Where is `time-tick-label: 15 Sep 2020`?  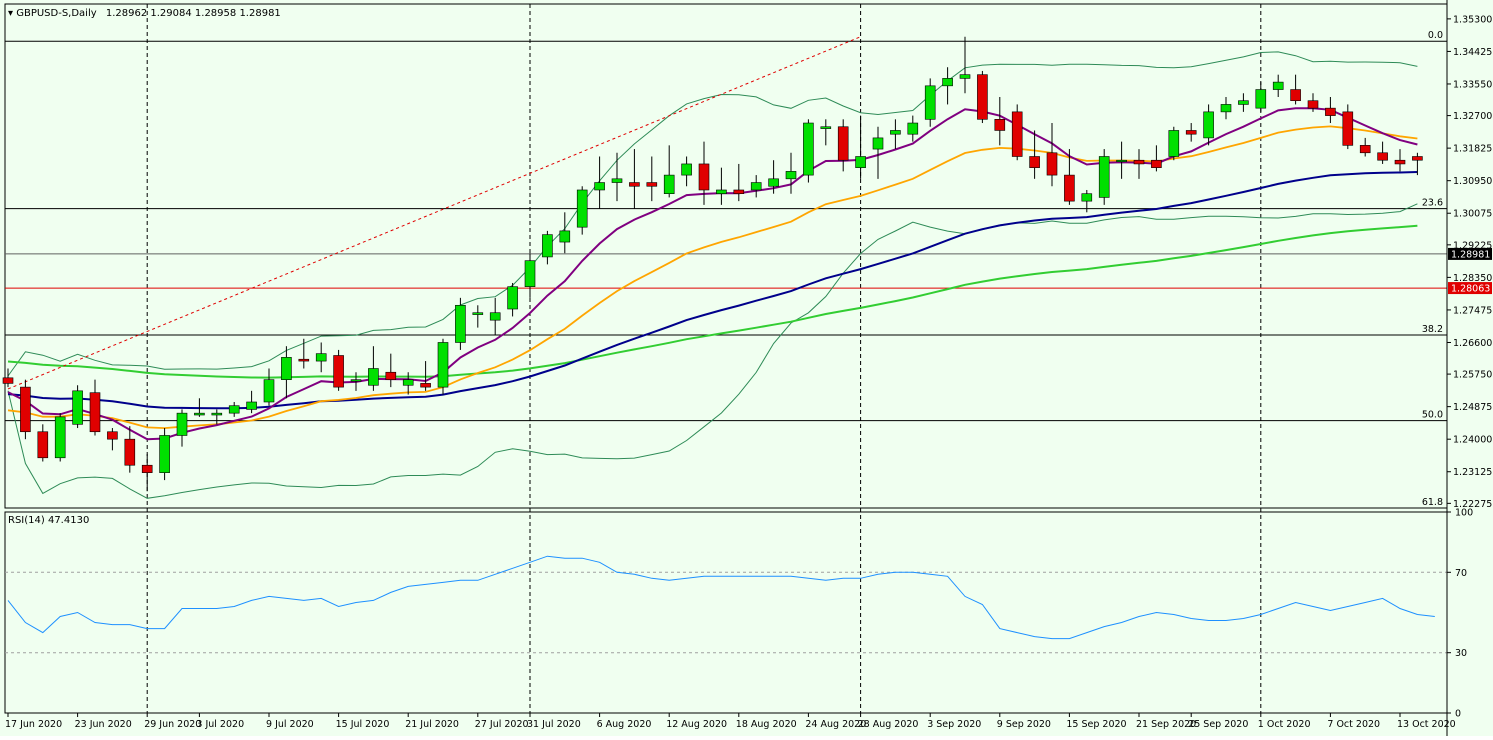
time-tick-label: 15 Sep 2020 is located at coordinates (1096, 724).